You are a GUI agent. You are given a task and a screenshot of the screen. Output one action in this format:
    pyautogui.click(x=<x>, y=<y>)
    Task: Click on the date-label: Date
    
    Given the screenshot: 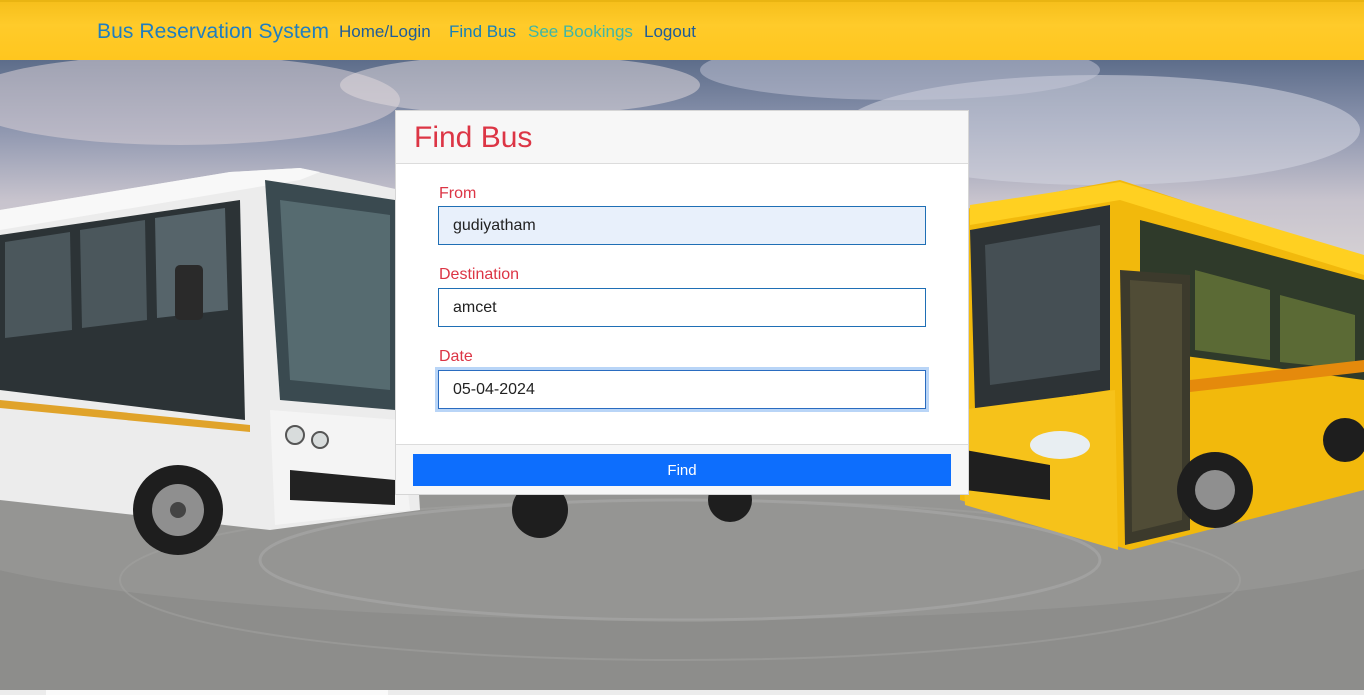 What is the action you would take?
    pyautogui.click(x=456, y=356)
    